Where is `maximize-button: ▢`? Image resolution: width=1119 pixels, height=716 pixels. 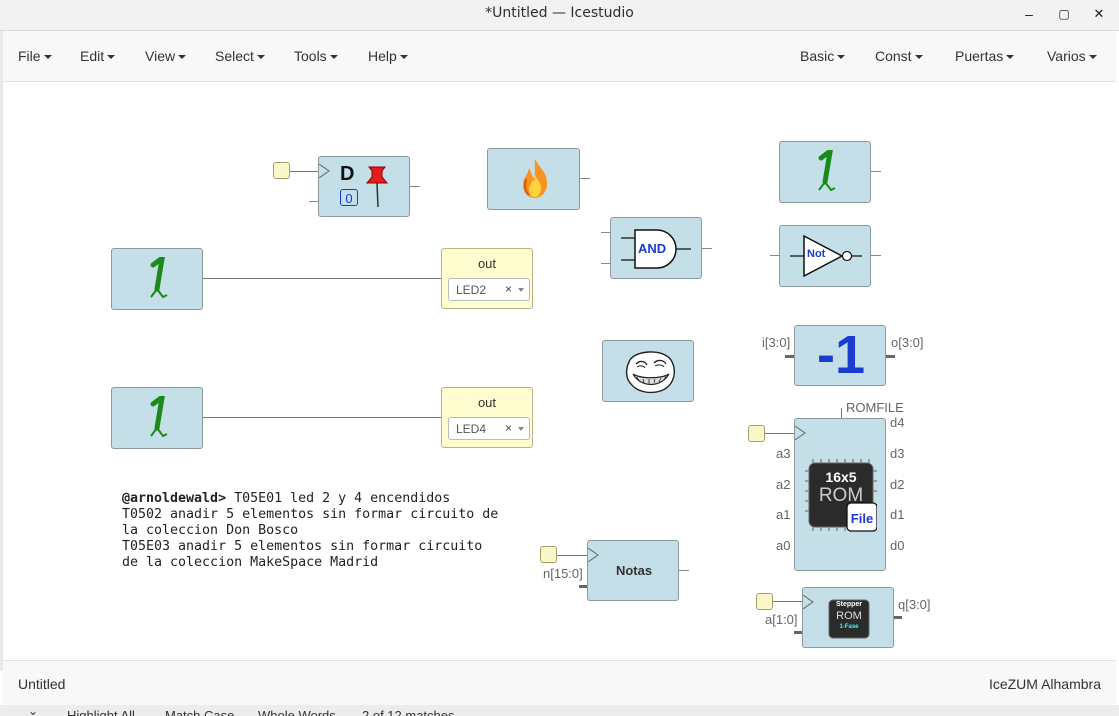
maximize-button: ▢ is located at coordinates (1064, 14).